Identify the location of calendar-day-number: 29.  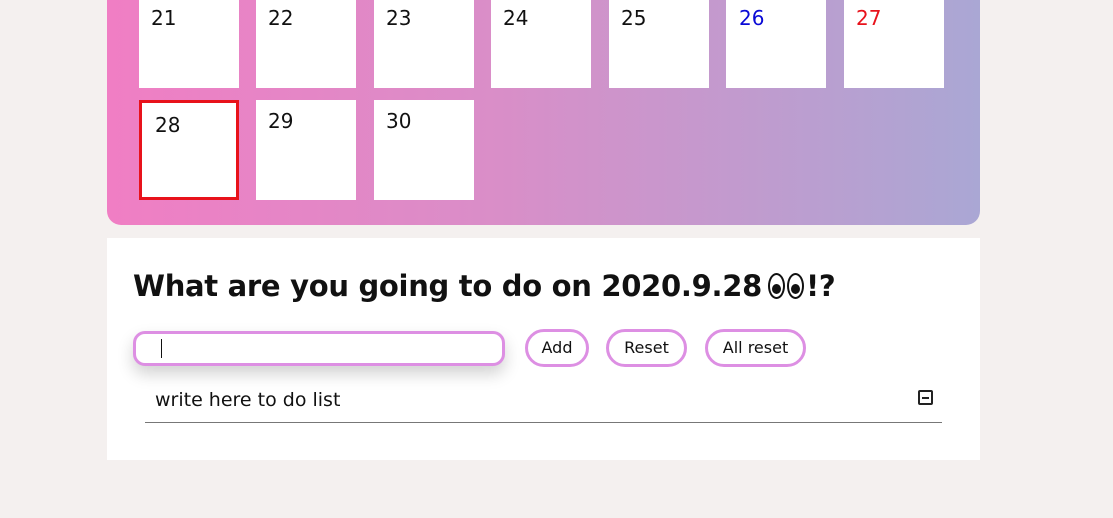
(281, 121).